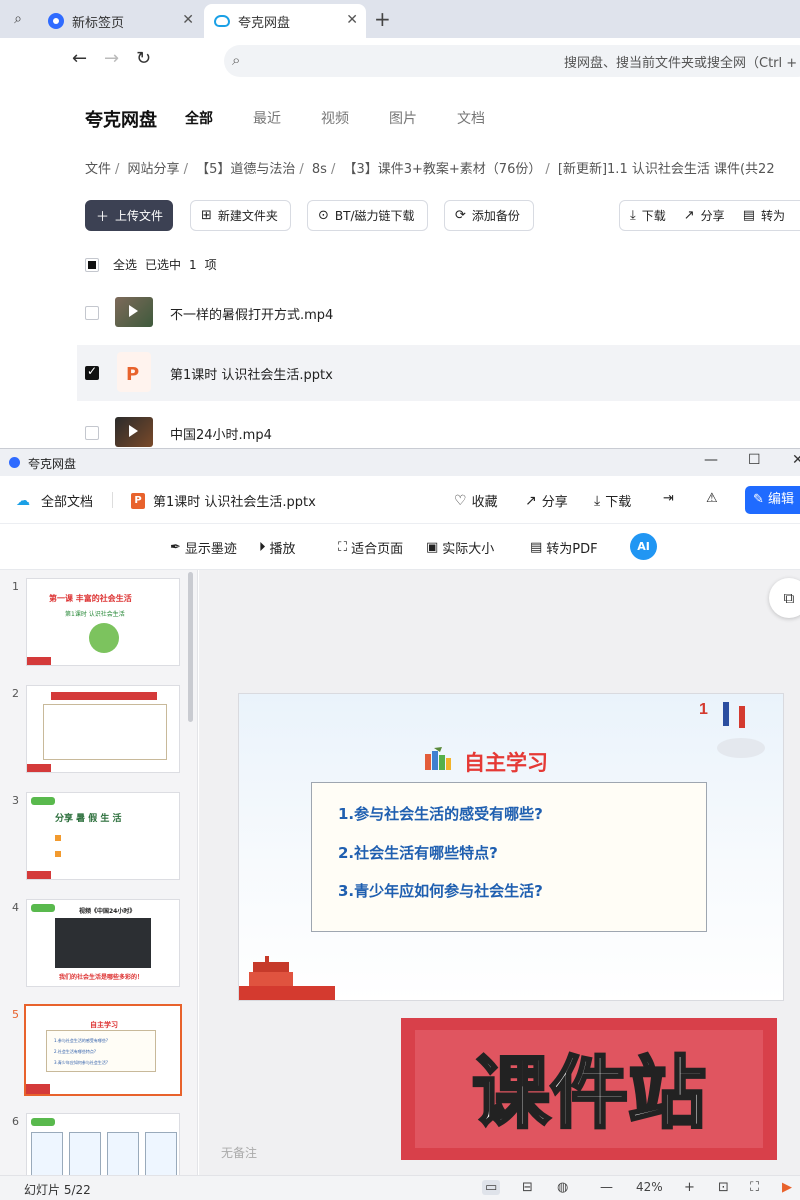 The width and height of the screenshot is (800, 1200). I want to click on search-input: ⌕ 搜网盘、搜当前文件夹或搜全网（Ctrl + F）, so click(512, 61).